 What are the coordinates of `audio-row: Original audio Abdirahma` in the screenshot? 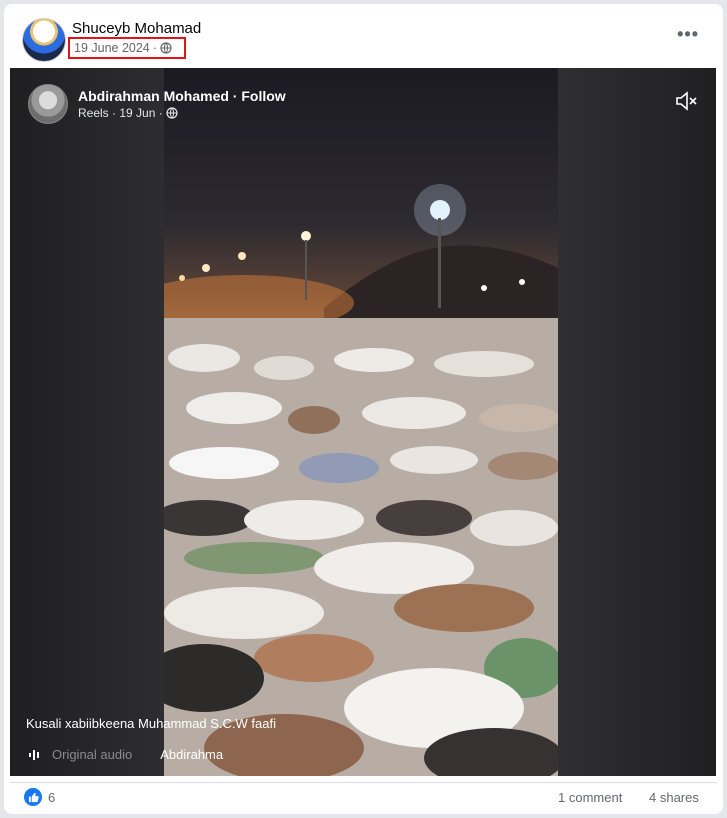 It's located at (125, 754).